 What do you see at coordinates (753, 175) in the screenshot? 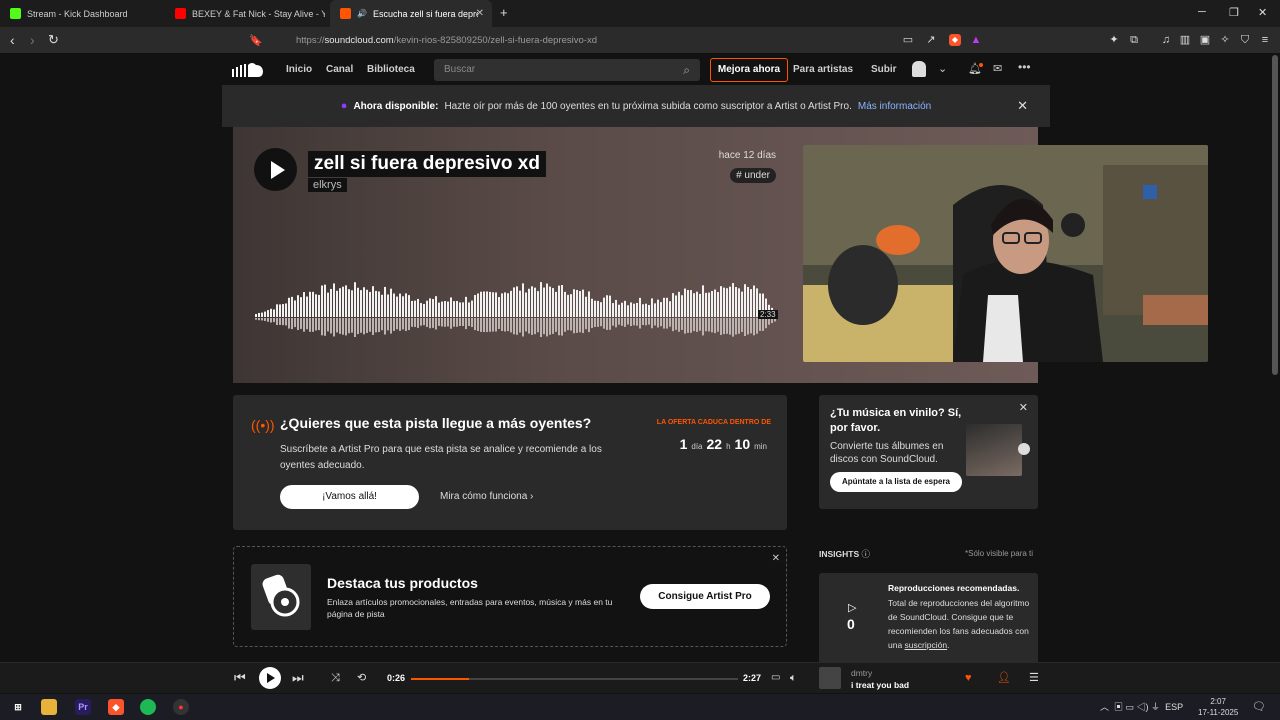
I see `genre-tag: # under` at bounding box center [753, 175].